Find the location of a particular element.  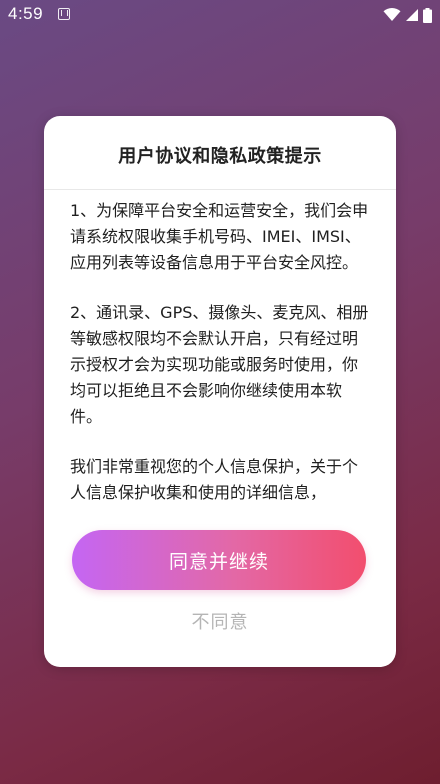

status-bar: 4:59 is located at coordinates (220, 16).